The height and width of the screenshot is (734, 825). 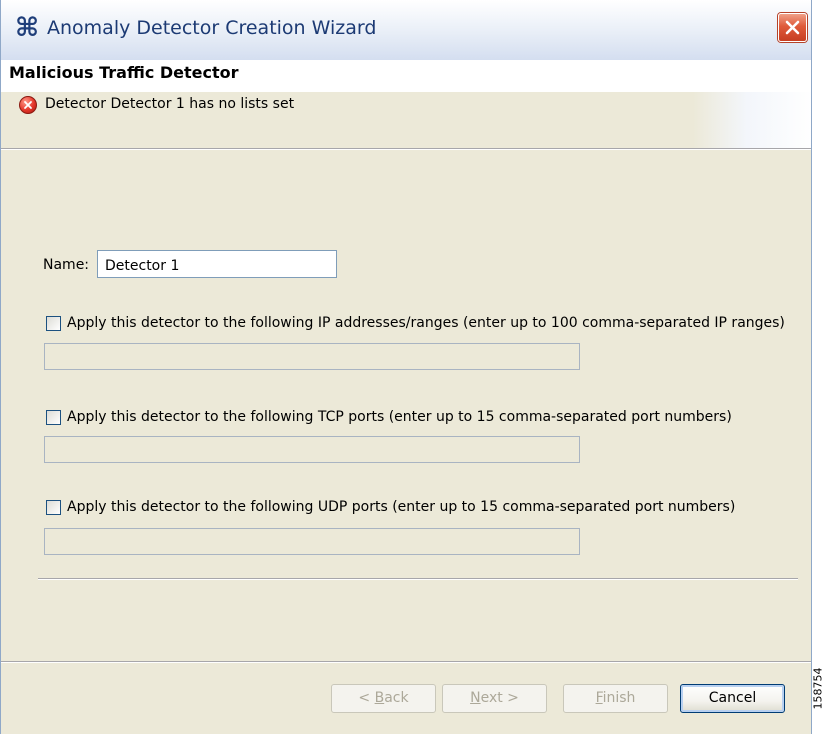 I want to click on header-divider, so click(x=406, y=149).